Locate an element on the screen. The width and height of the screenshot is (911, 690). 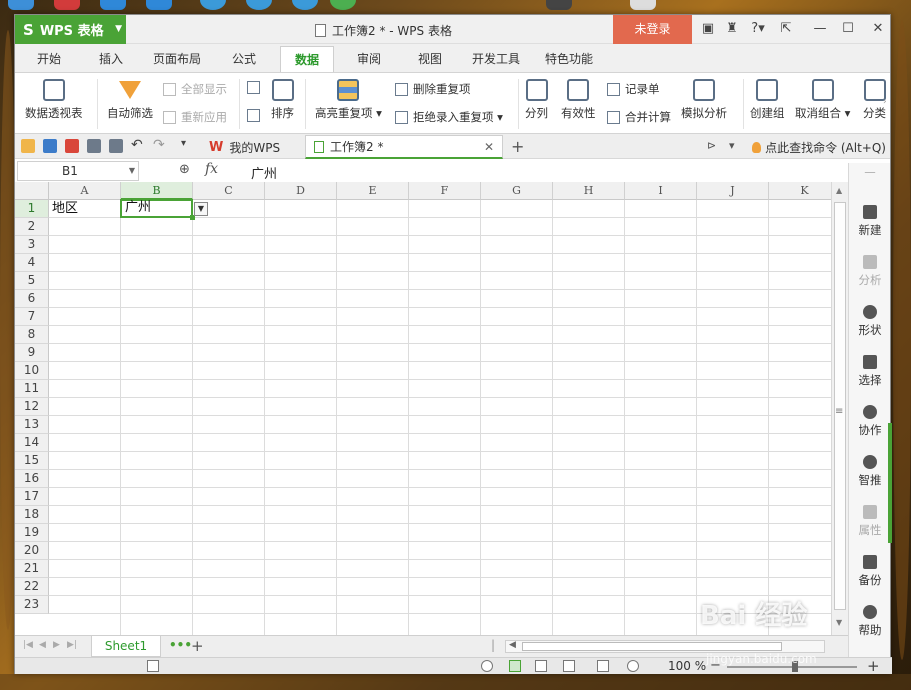
sort-descending-button is located at coordinates (256, 115).